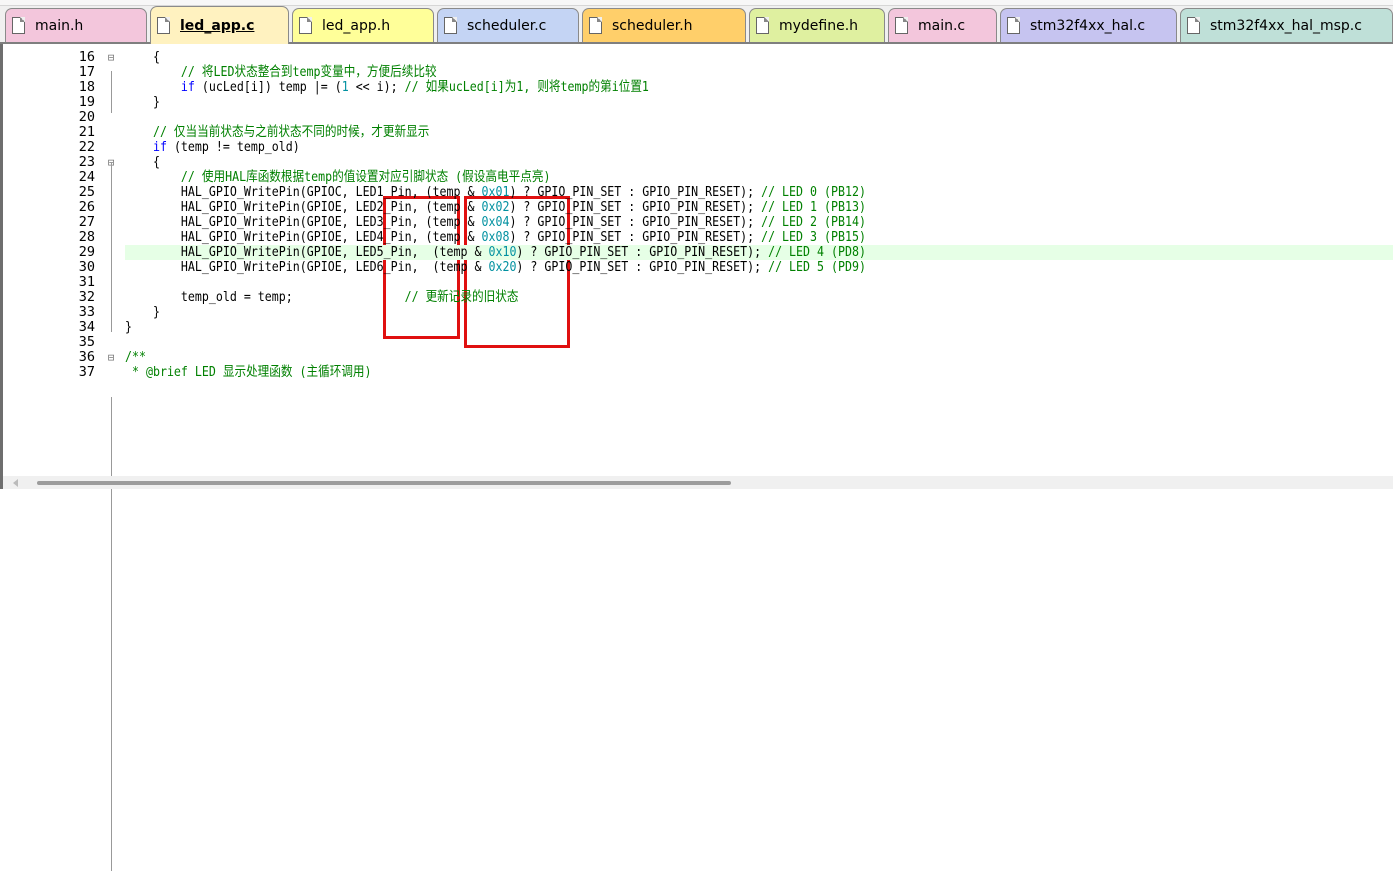 The image size is (1393, 871). I want to click on file-tab-stm32f4xx-hal-c: stm32f4xx_hal.c, so click(1088, 25).